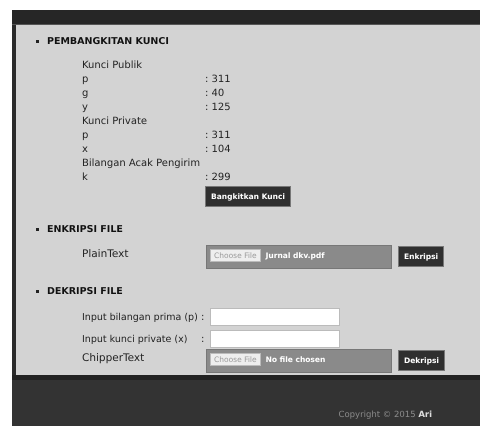 The width and height of the screenshot is (480, 426). Describe the element at coordinates (140, 317) in the screenshot. I see `field-label: Input bilangan prima (p)` at that location.